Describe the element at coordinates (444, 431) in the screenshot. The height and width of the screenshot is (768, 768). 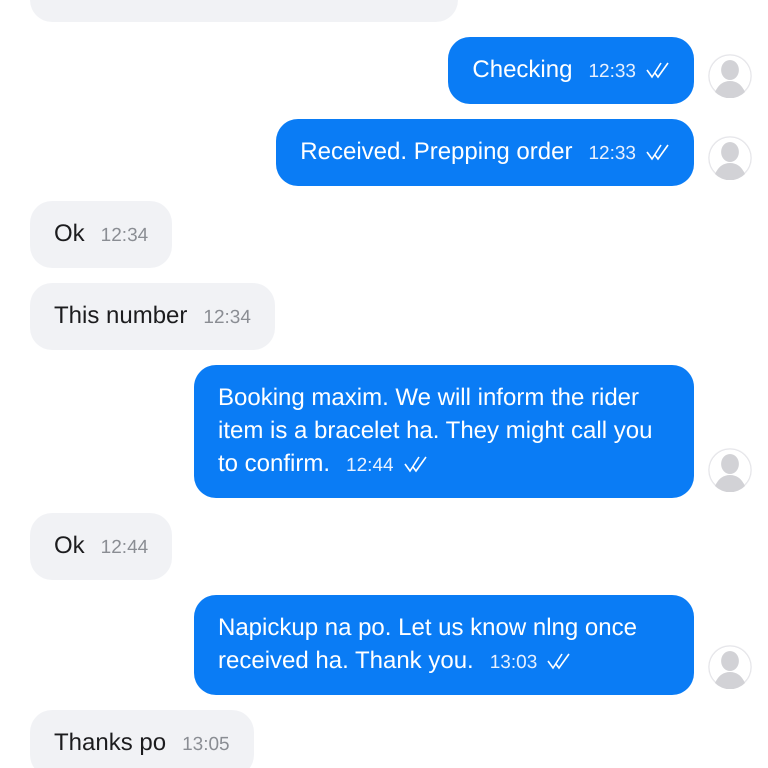
I see `sent-message: Booking maxim. We will inform the rider item is a bracelet ha. They might call you to confirm. 12:44` at that location.